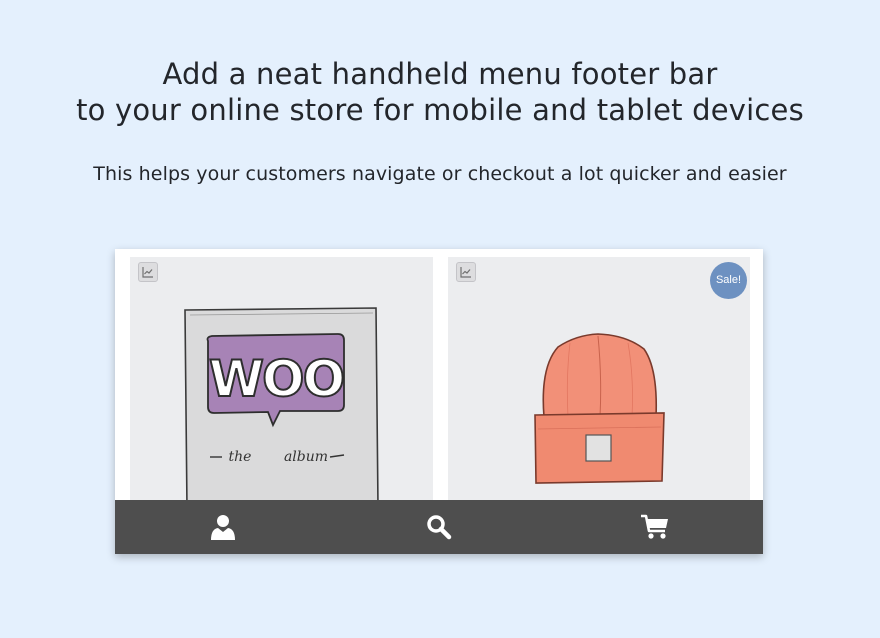 The image size is (880, 638). I want to click on footer-search-button, so click(439, 527).